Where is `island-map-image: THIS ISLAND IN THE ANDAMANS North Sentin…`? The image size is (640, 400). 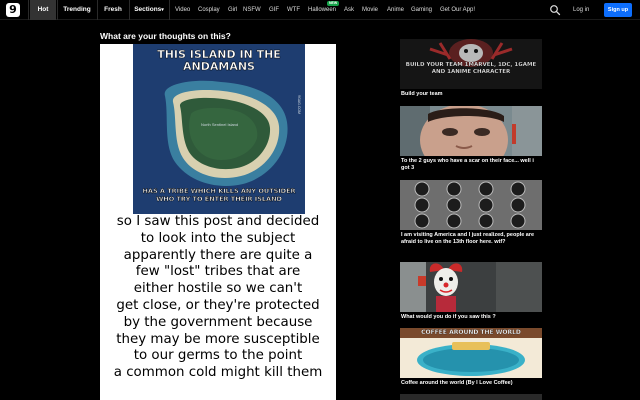 island-map-image: THIS ISLAND IN THE ANDAMANS North Sentin… is located at coordinates (219, 129).